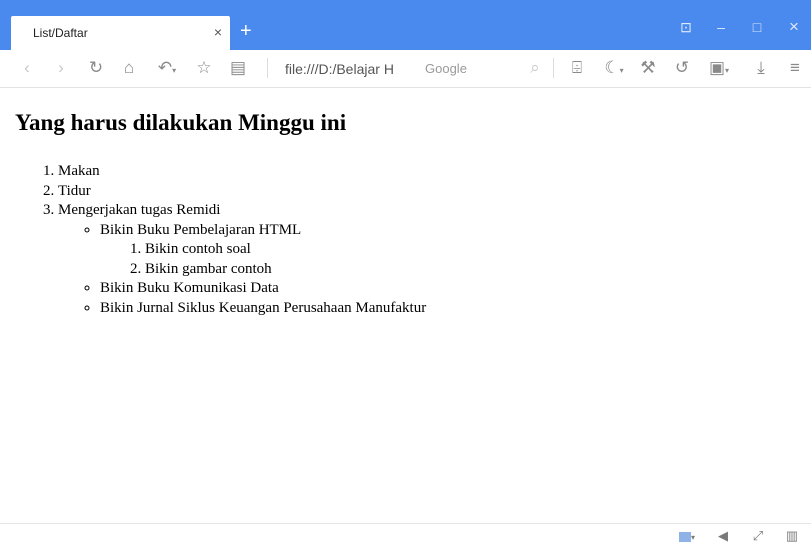  What do you see at coordinates (79, 171) in the screenshot?
I see `list-item-label: Makan` at bounding box center [79, 171].